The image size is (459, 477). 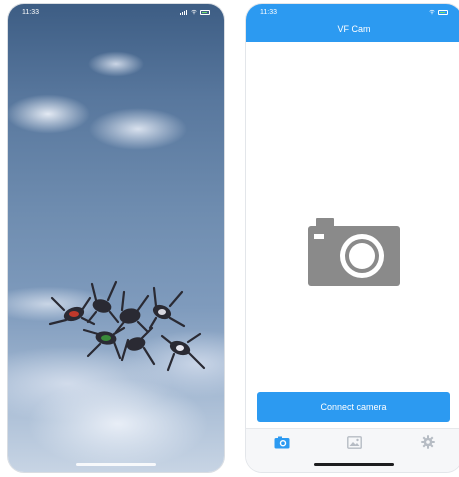 I want to click on camera-icon, so click(x=354, y=252).